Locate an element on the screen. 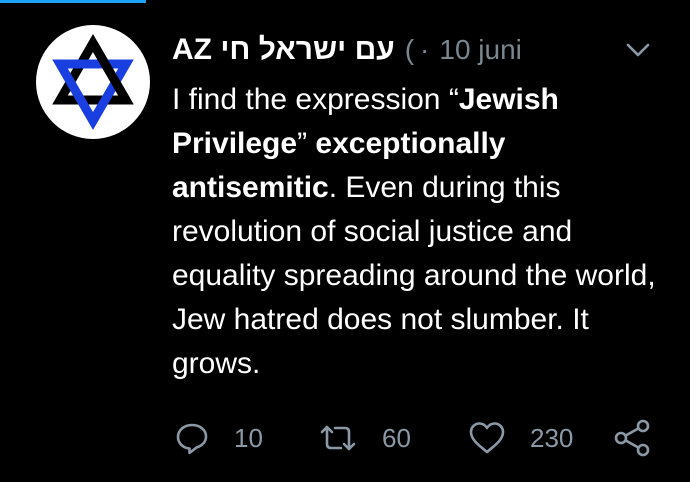 This screenshot has width=690, height=482. retweet-icon is located at coordinates (338, 438).